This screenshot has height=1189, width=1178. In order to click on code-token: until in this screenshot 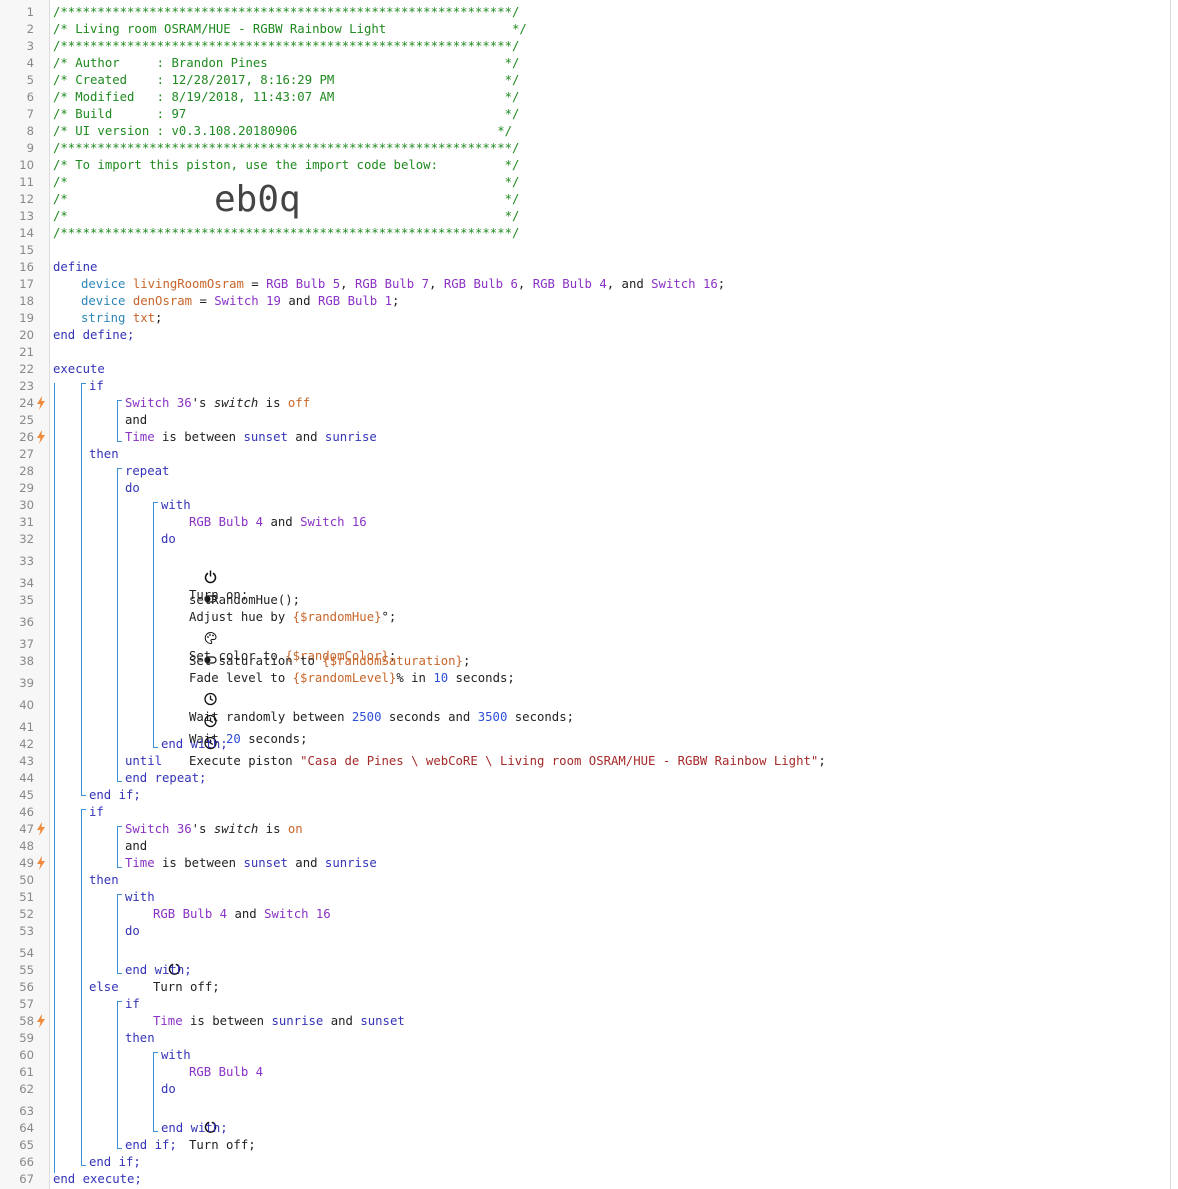, I will do `click(144, 761)`.